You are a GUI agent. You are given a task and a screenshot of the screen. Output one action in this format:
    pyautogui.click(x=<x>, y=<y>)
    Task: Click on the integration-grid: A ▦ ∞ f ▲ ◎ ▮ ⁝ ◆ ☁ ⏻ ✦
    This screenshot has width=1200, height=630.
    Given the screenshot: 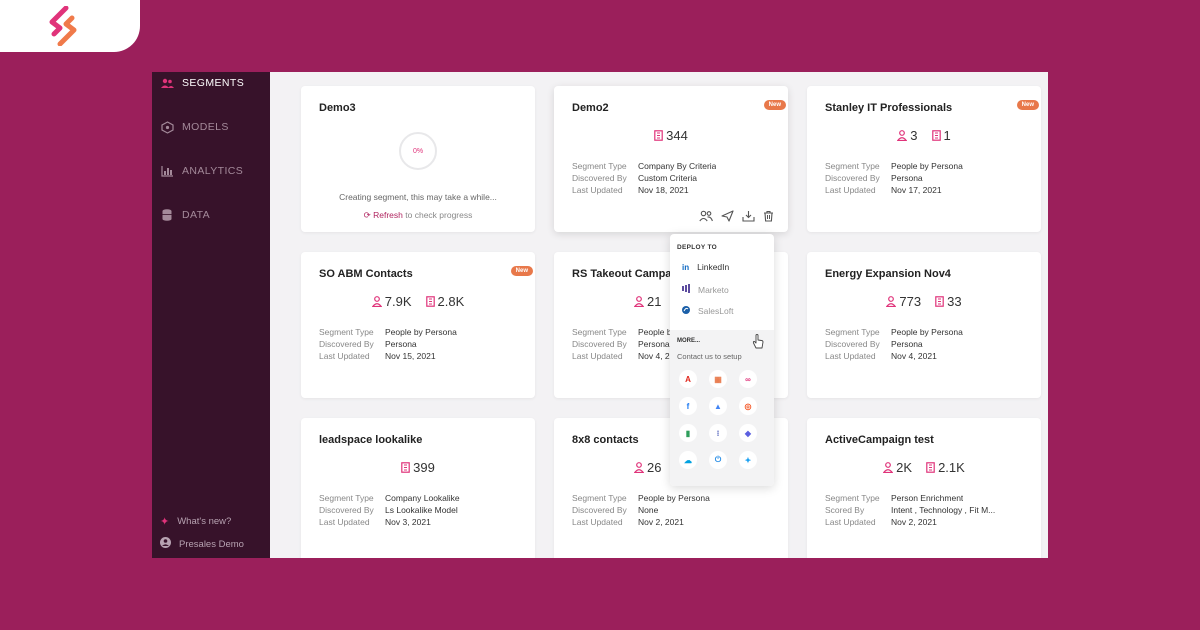 What is the action you would take?
    pyautogui.click(x=718, y=419)
    